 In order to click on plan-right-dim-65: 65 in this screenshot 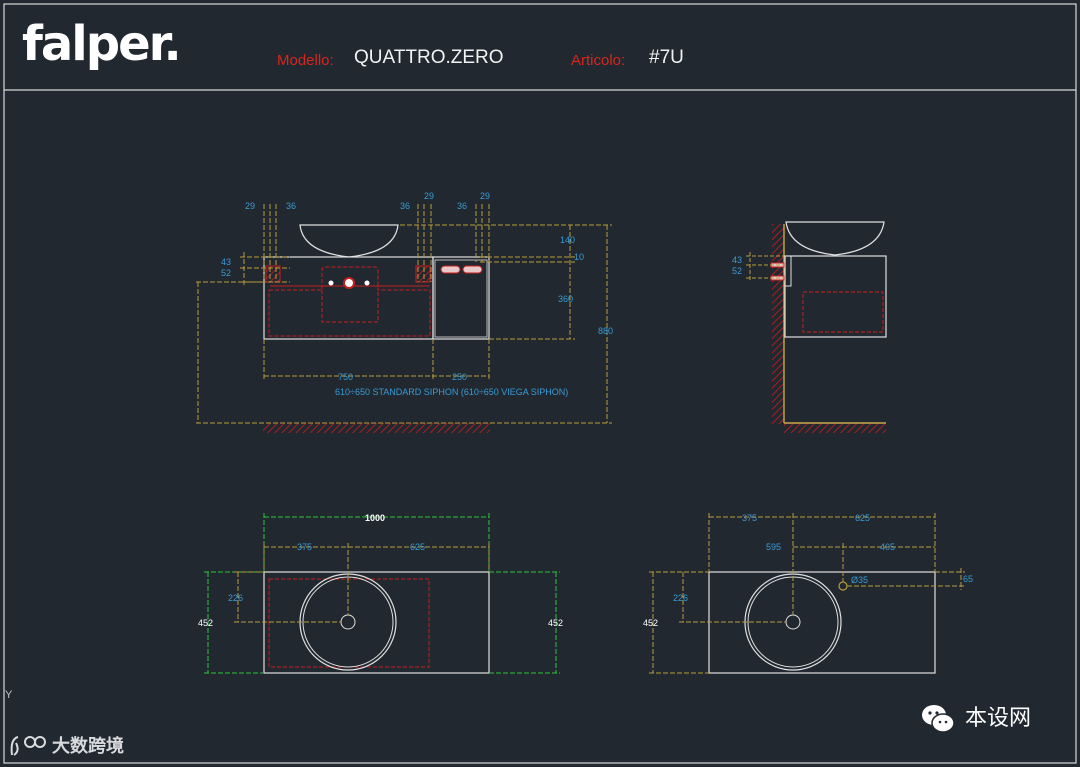, I will do `click(968, 579)`.